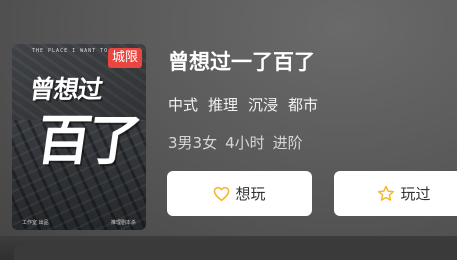  Describe the element at coordinates (87, 140) in the screenshot. I see `cover-title-line2: 百了` at that location.